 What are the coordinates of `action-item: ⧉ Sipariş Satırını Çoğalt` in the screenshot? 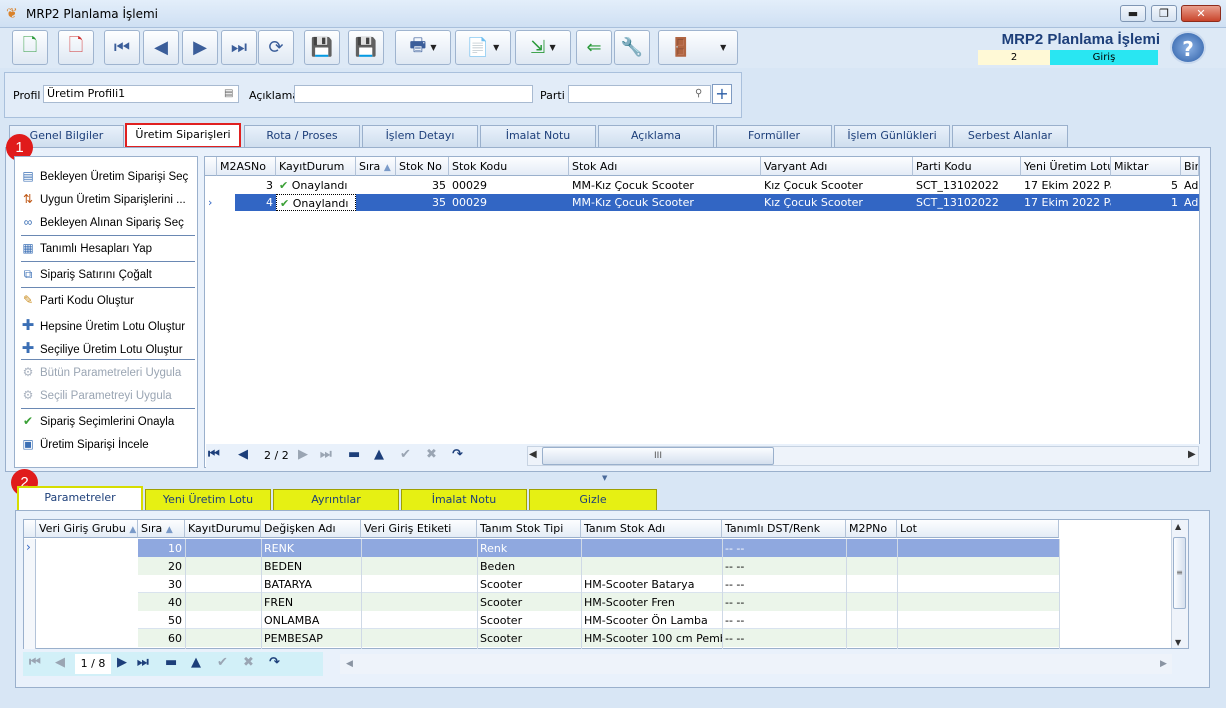 It's located at (86, 274).